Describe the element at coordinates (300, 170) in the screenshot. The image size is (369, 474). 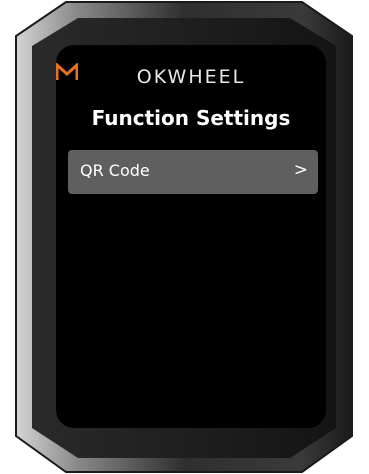
I see `chevron-right-icon: >` at that location.